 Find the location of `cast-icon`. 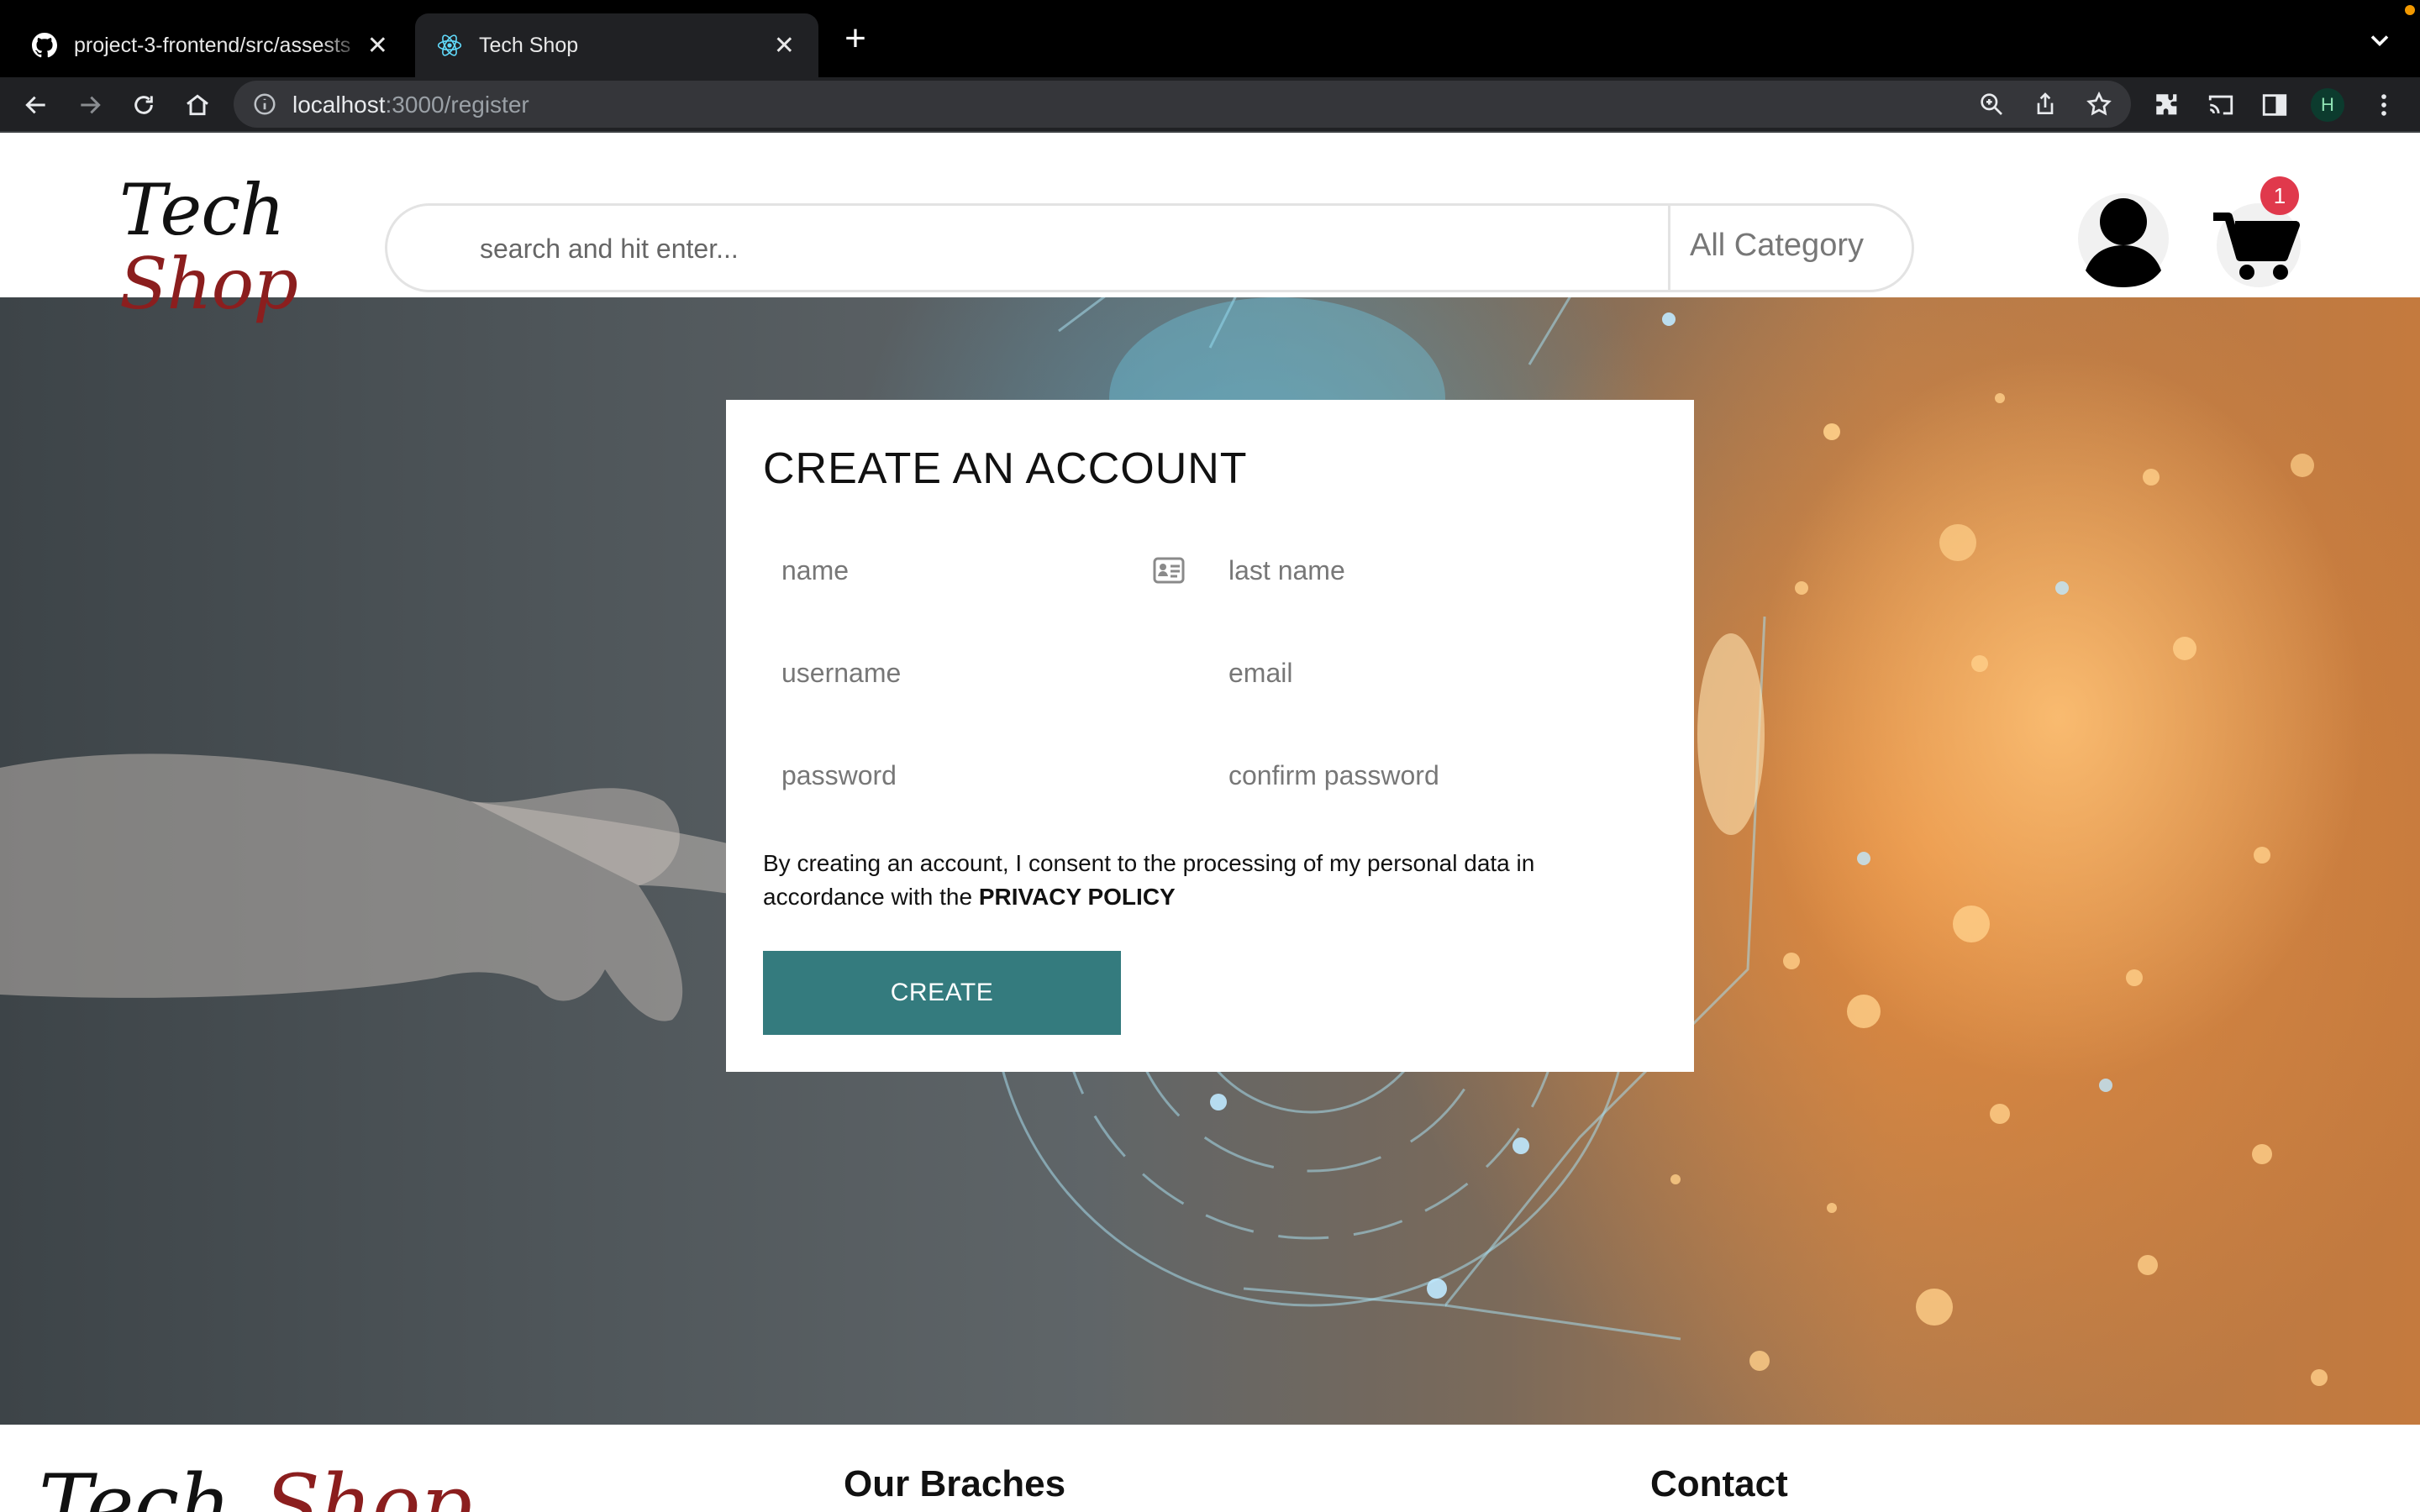

cast-icon is located at coordinates (2221, 105).